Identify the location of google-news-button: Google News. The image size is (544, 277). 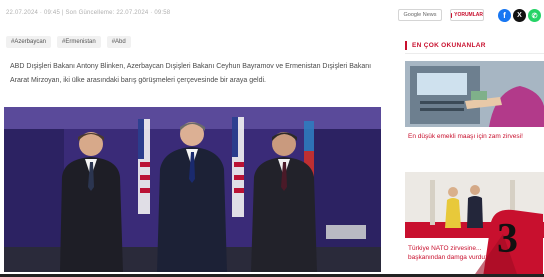
(420, 15).